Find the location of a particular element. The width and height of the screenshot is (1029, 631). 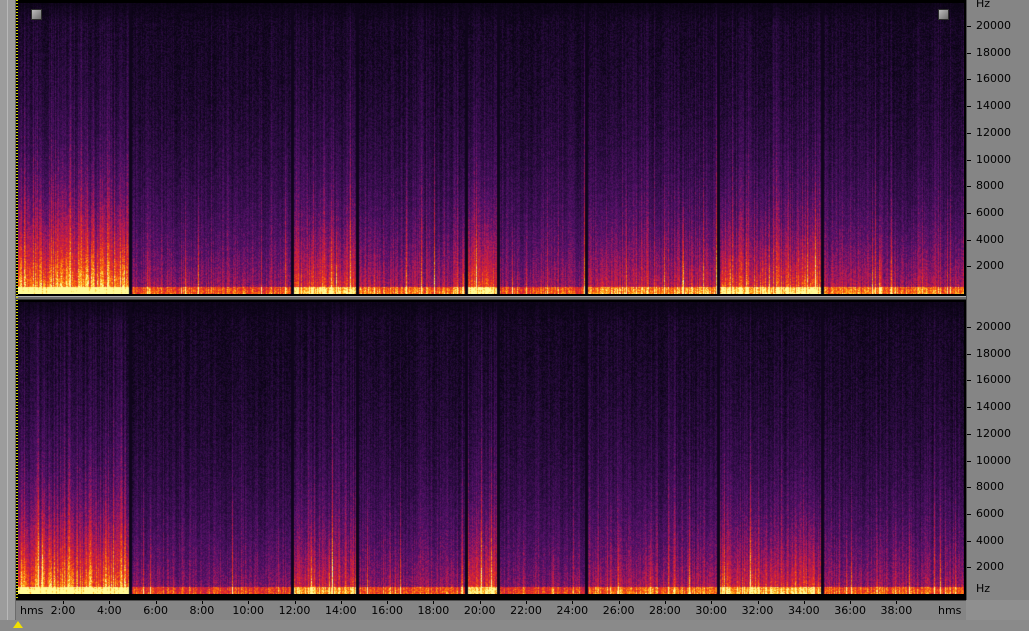

time-label: 10:00 is located at coordinates (248, 610).